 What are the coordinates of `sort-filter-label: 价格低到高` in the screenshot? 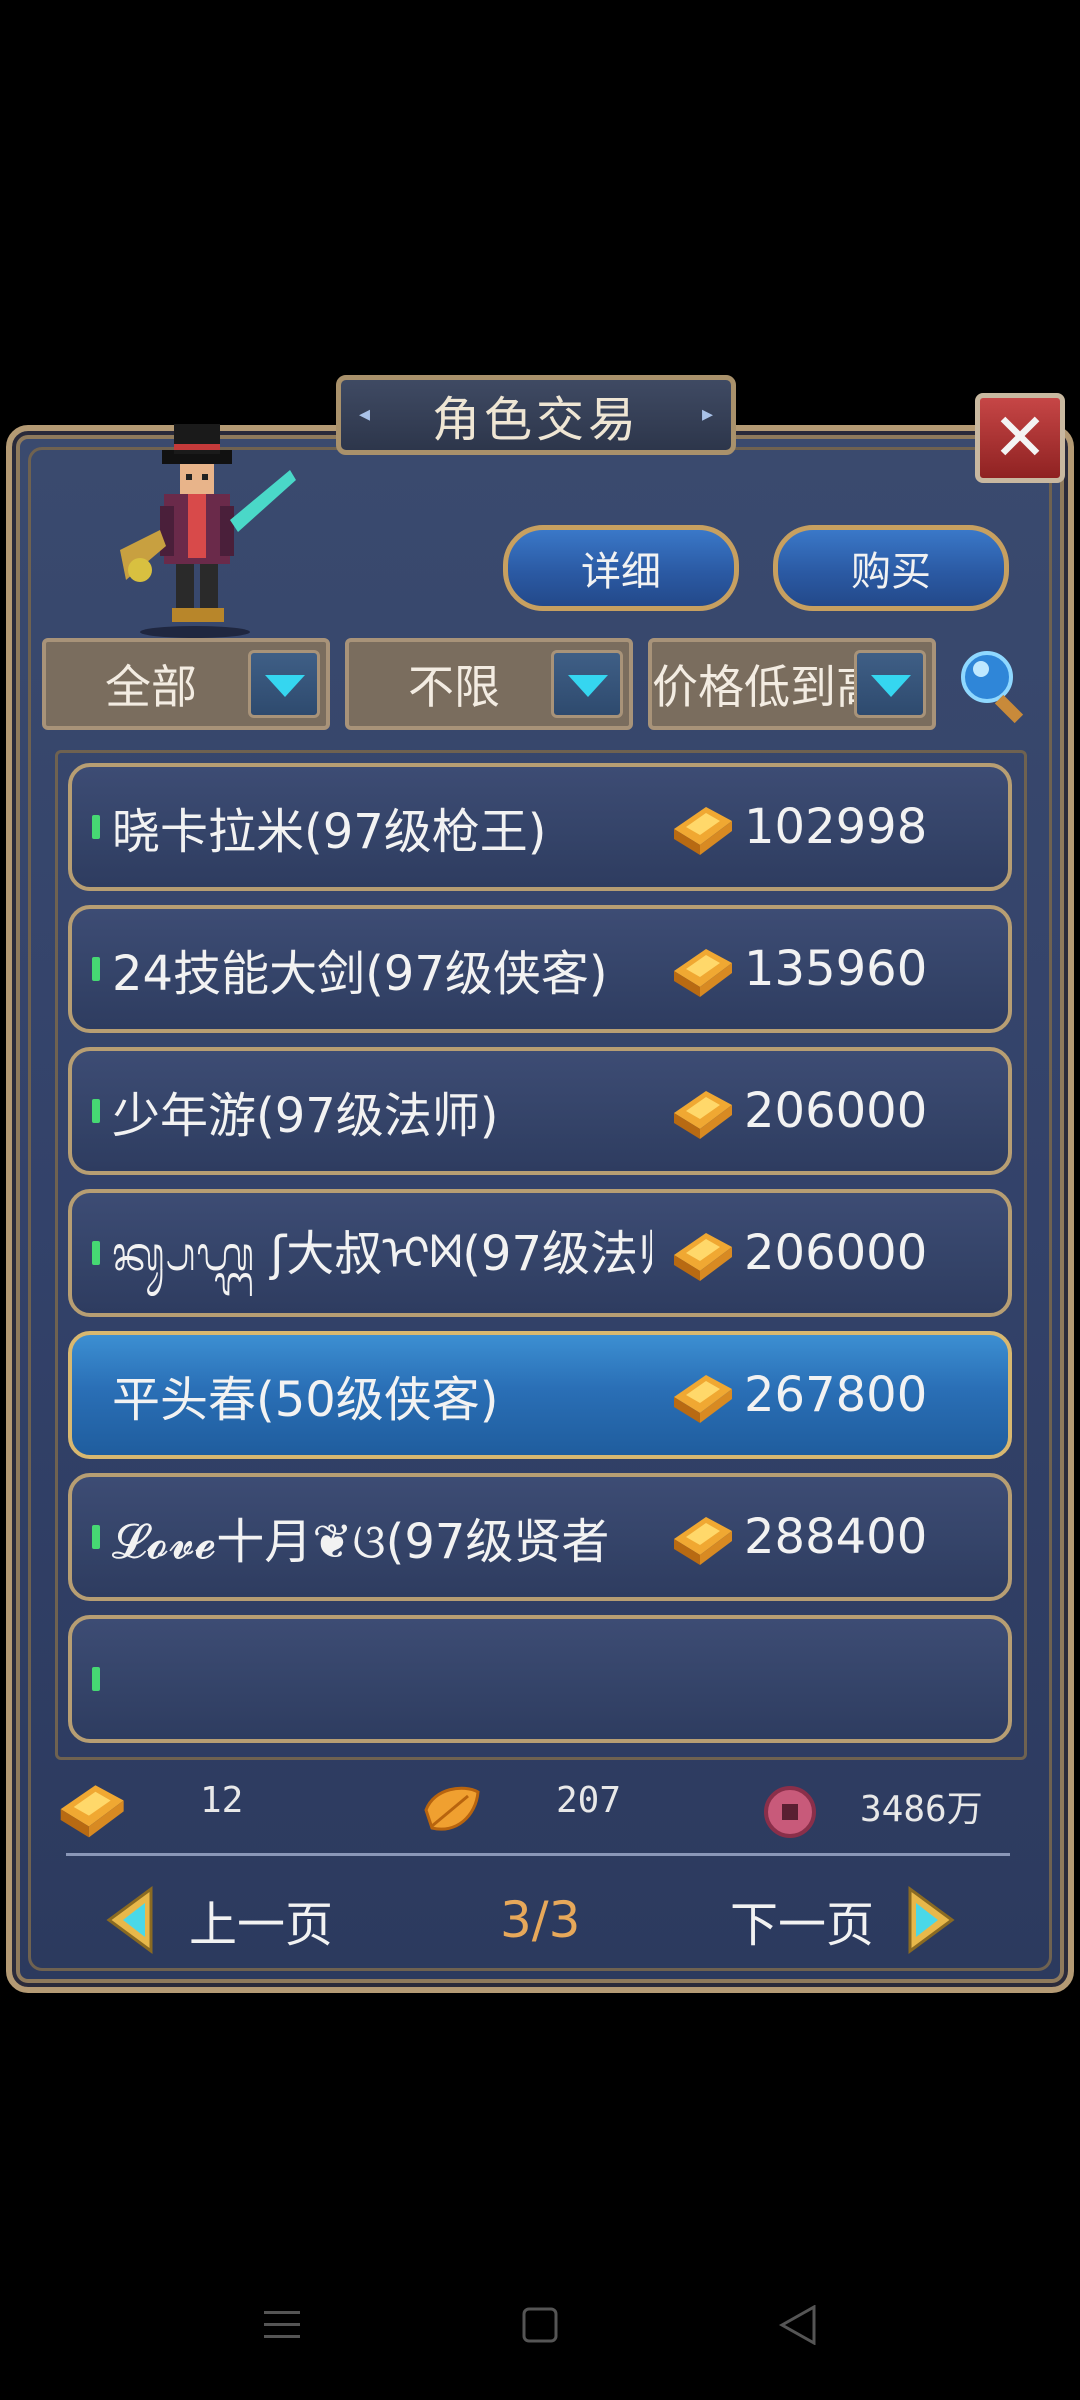 It's located at (757, 687).